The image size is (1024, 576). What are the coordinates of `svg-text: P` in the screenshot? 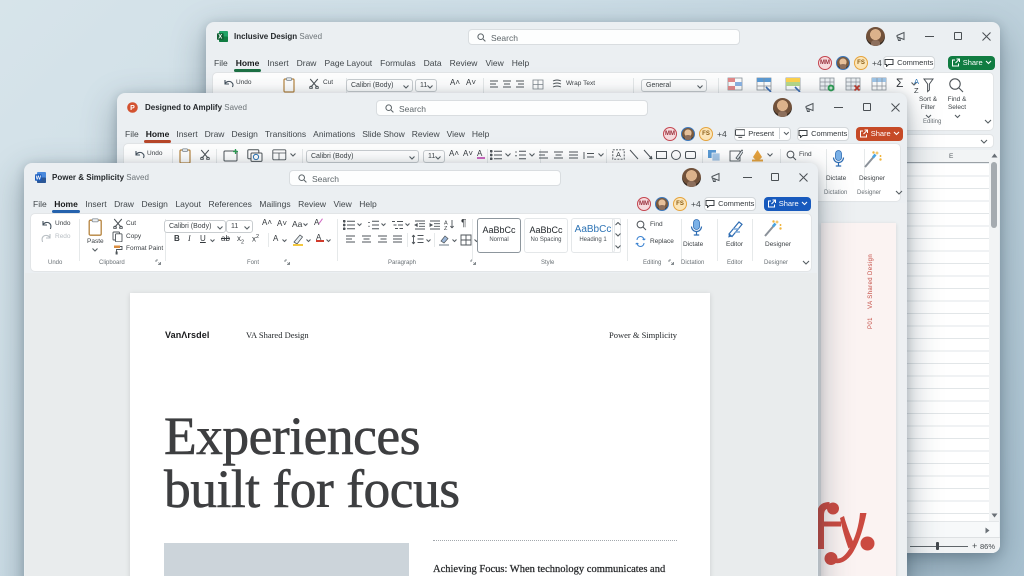 It's located at (132, 108).